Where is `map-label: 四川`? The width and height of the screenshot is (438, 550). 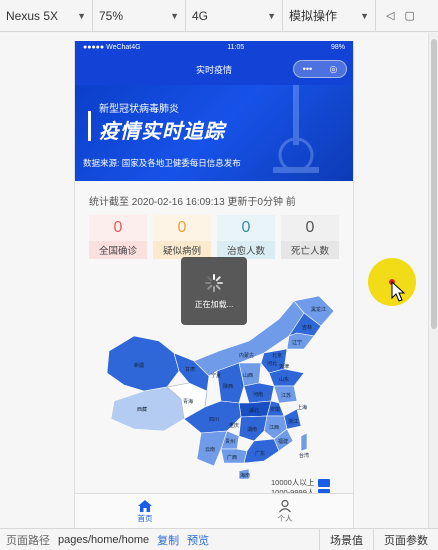
map-label: 四川 is located at coordinates (214, 420).